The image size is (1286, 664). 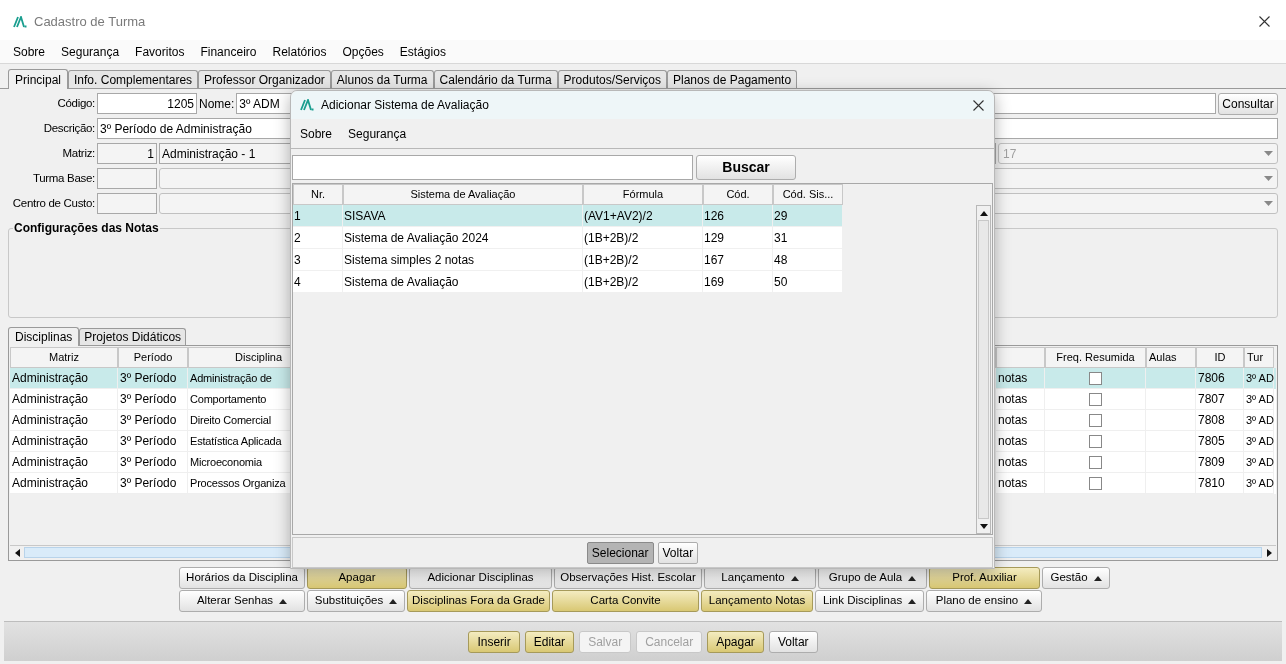 What do you see at coordinates (495, 79) in the screenshot?
I see `tab: Calendário da Turma` at bounding box center [495, 79].